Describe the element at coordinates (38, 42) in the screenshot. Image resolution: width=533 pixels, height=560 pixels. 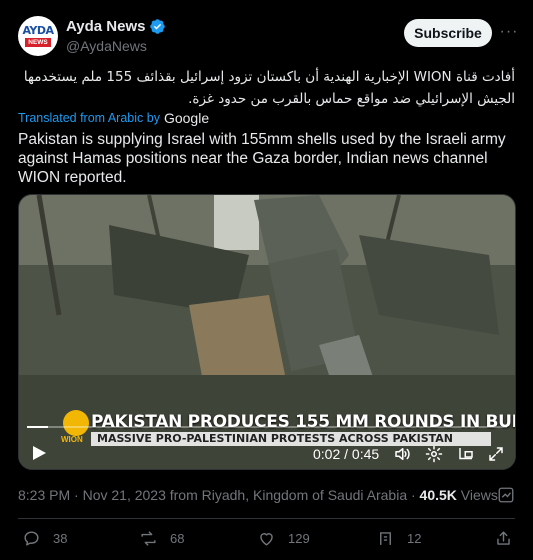
I see `avatar-logo-band: NEWS` at that location.